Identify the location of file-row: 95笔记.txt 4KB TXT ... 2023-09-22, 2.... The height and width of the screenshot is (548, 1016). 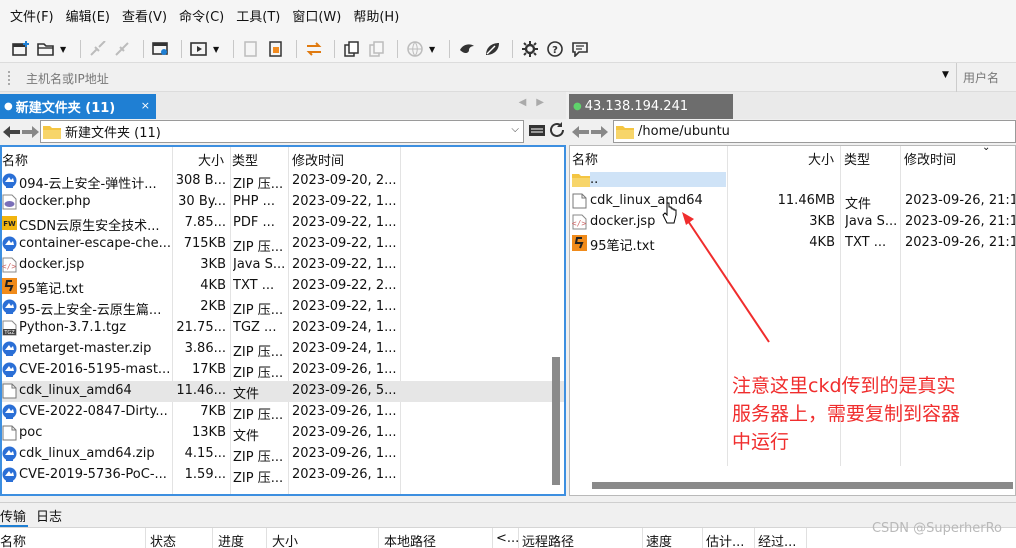
(283, 286).